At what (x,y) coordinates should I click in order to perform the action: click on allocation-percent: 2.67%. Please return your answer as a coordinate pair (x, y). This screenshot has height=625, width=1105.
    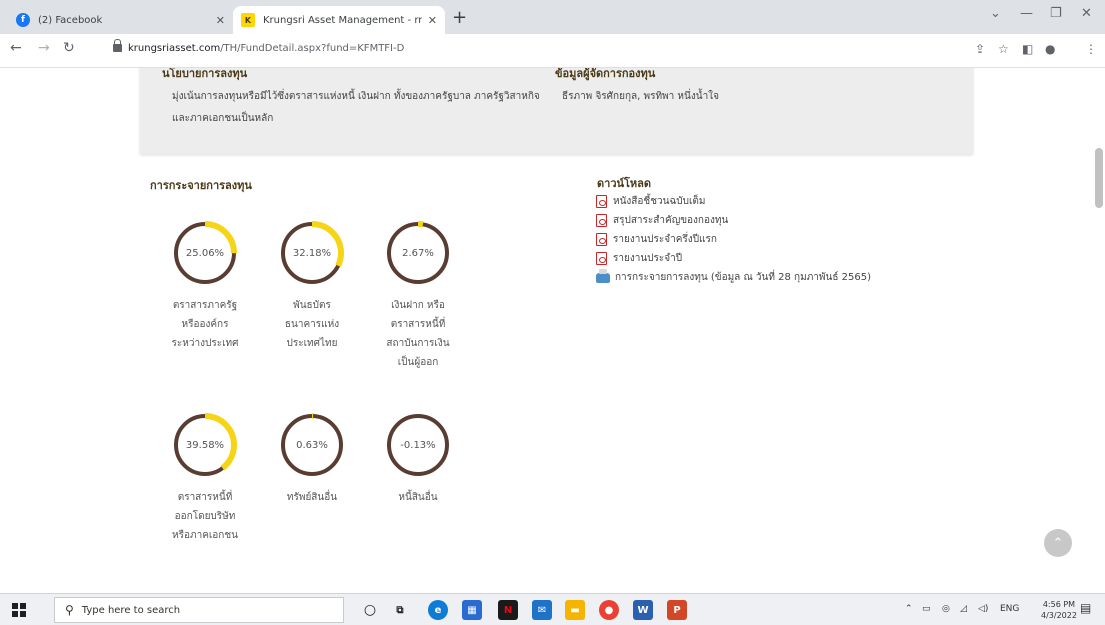
    Looking at the image, I should click on (418, 253).